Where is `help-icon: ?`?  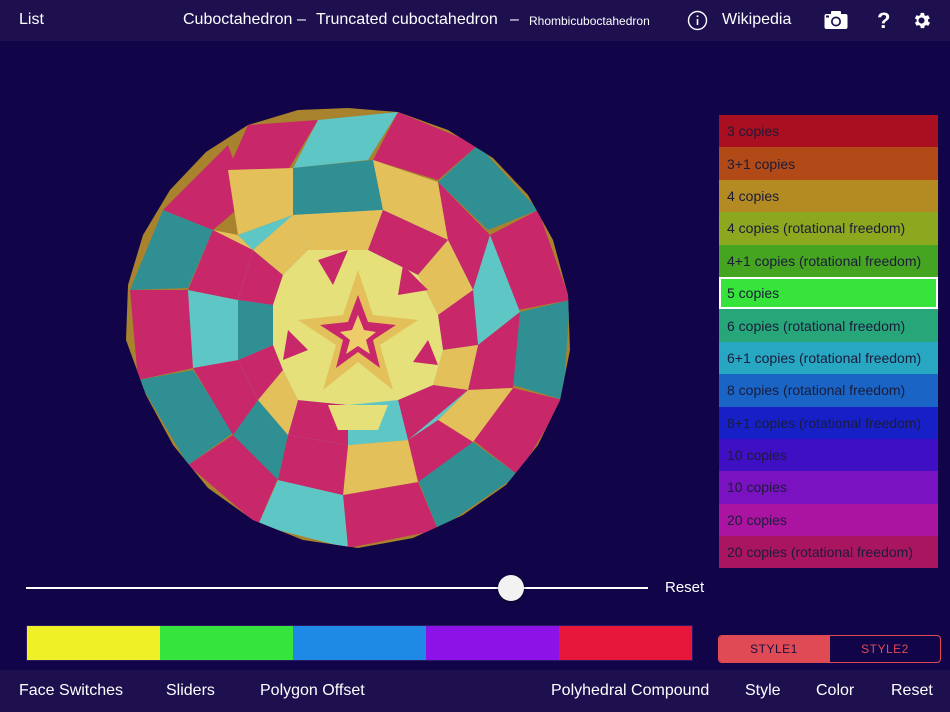
help-icon: ? is located at coordinates (883, 21).